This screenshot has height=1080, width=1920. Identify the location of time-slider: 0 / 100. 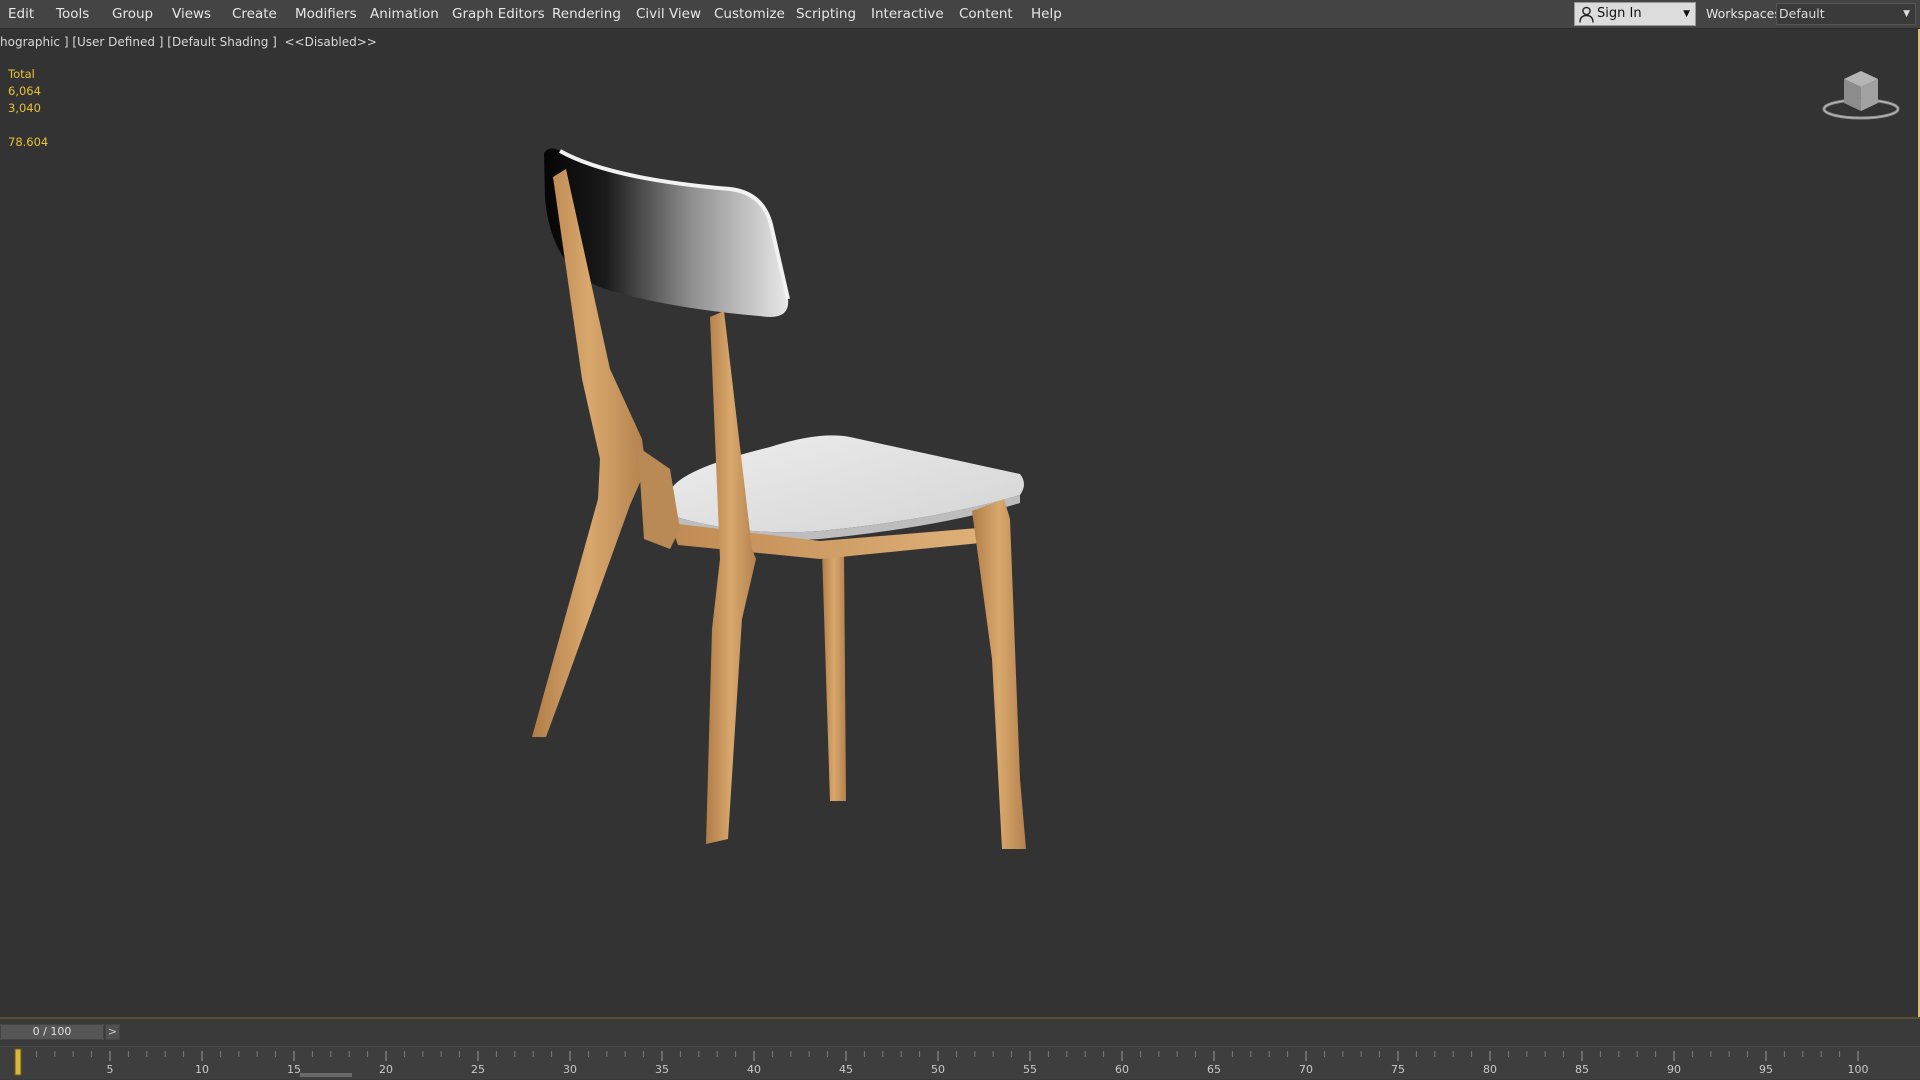
(52, 1032).